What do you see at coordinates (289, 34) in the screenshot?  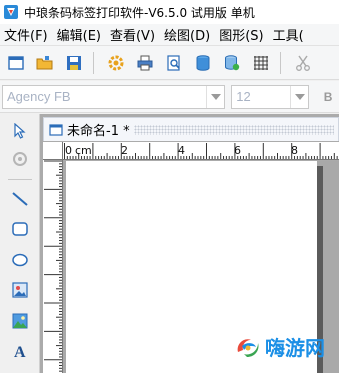 I see `menu-tools: 工具(` at bounding box center [289, 34].